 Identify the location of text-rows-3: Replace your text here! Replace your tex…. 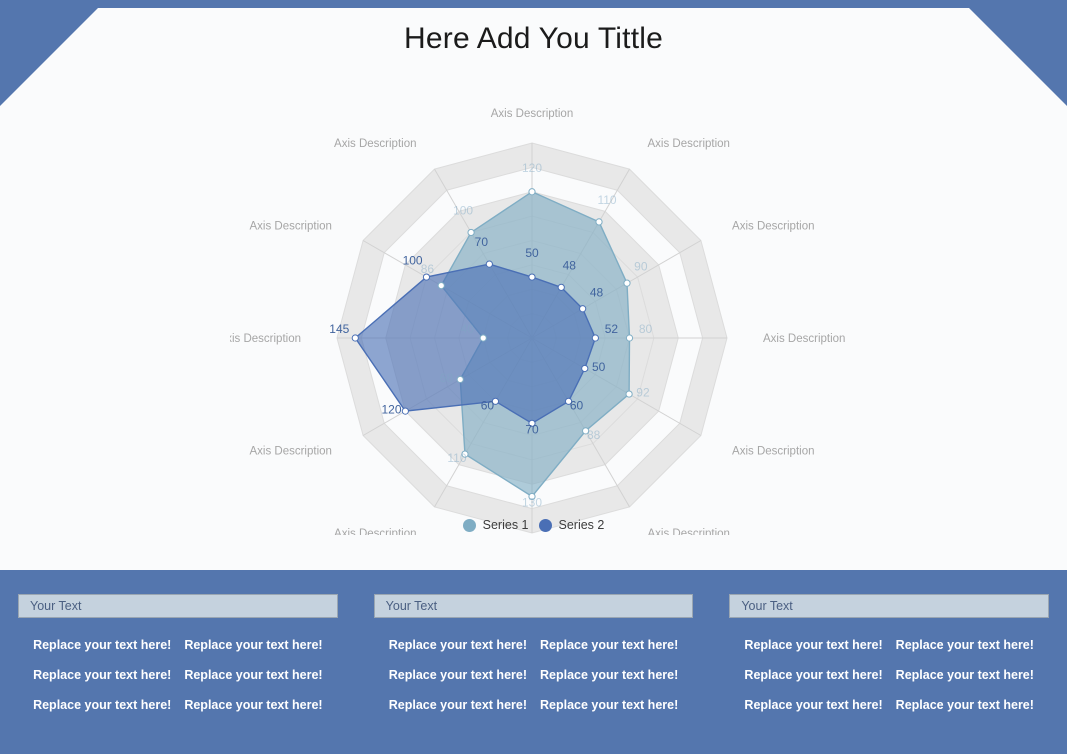
(889, 675).